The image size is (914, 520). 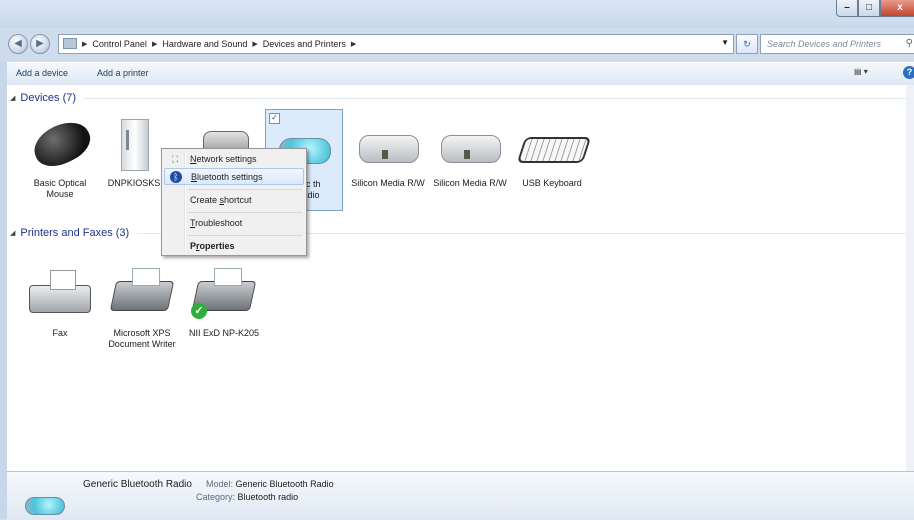 What do you see at coordinates (224, 294) in the screenshot?
I see `printer-icon: ✓` at bounding box center [224, 294].